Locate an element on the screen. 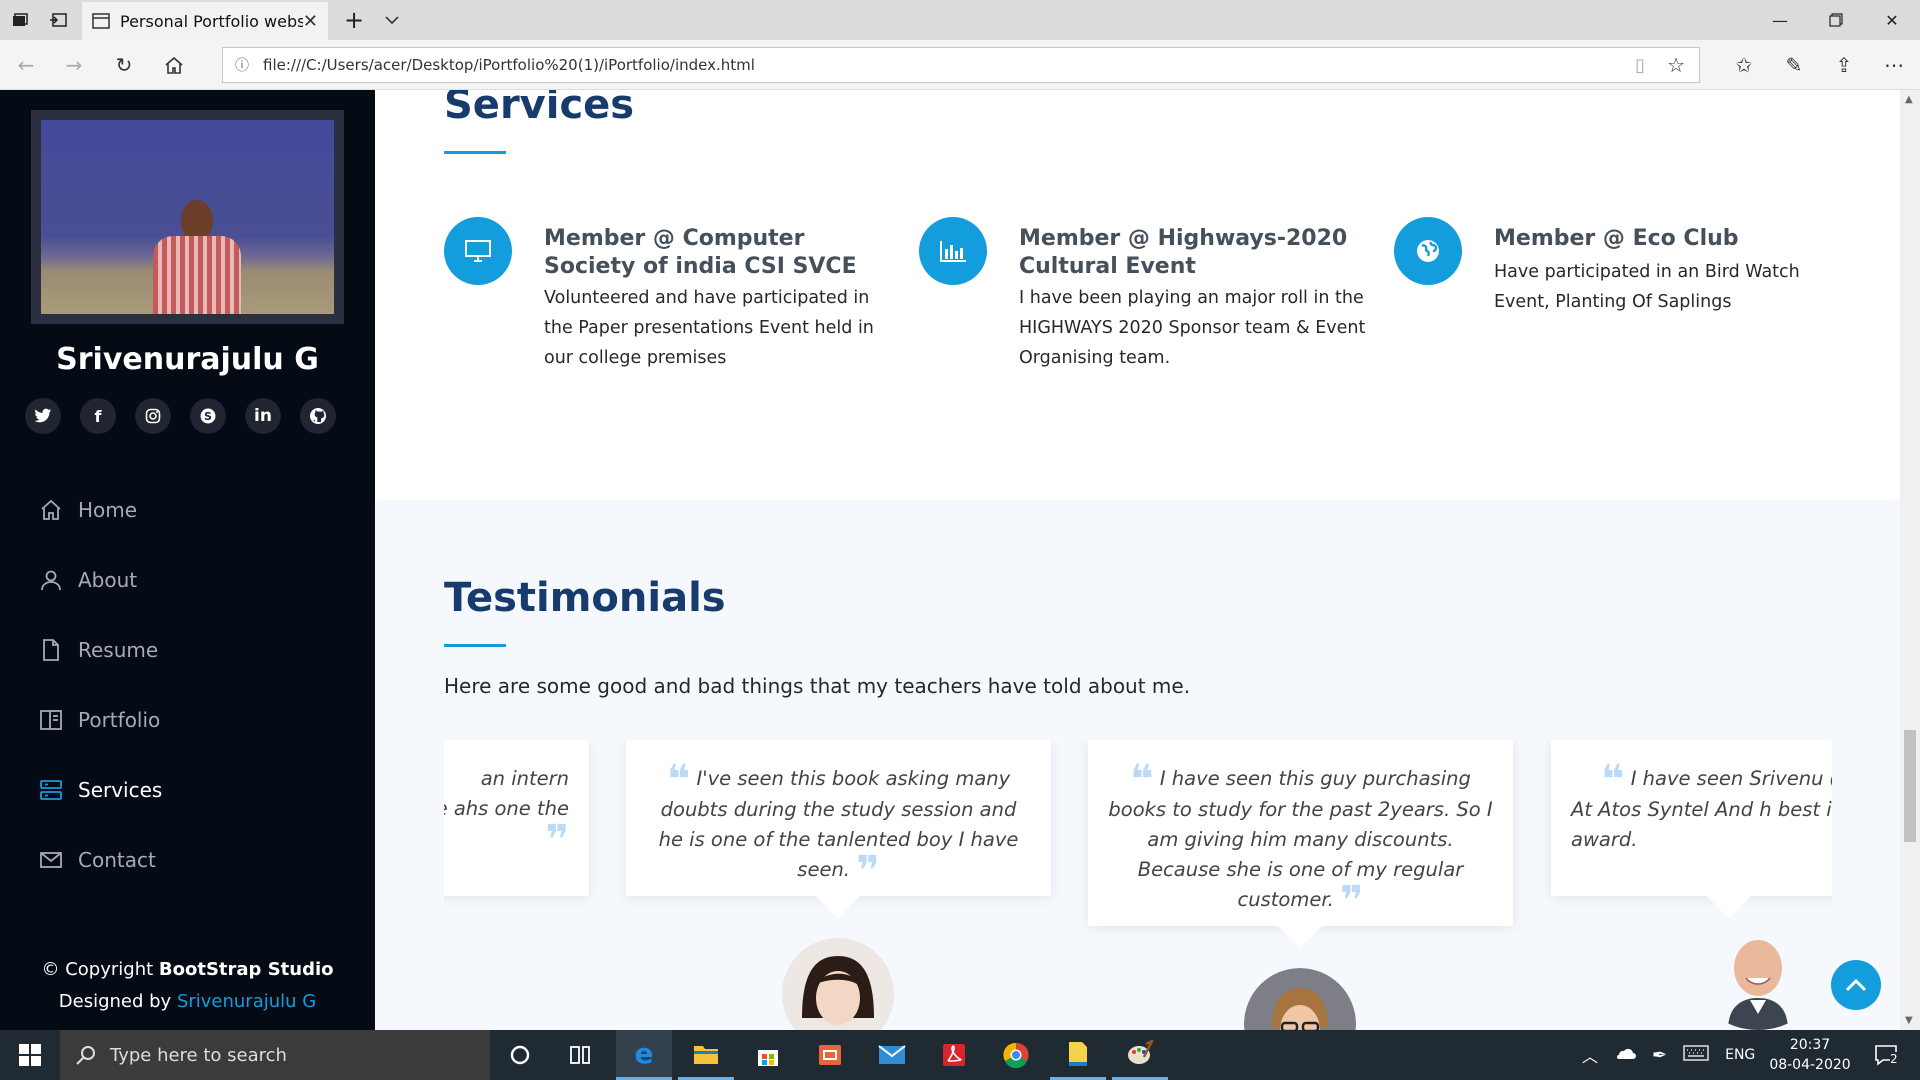 The height and width of the screenshot is (1080, 1920). testimonial-card: an intern e ahs one the ❞ is located at coordinates (516, 818).